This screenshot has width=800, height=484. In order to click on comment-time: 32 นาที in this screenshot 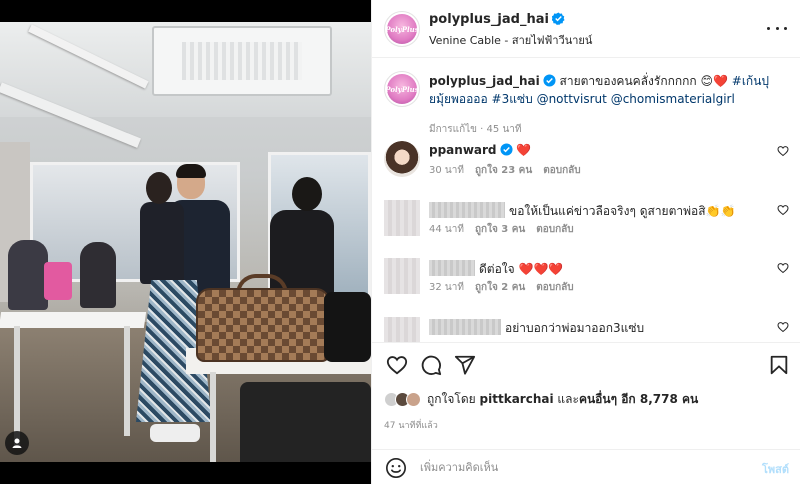, I will do `click(446, 287)`.